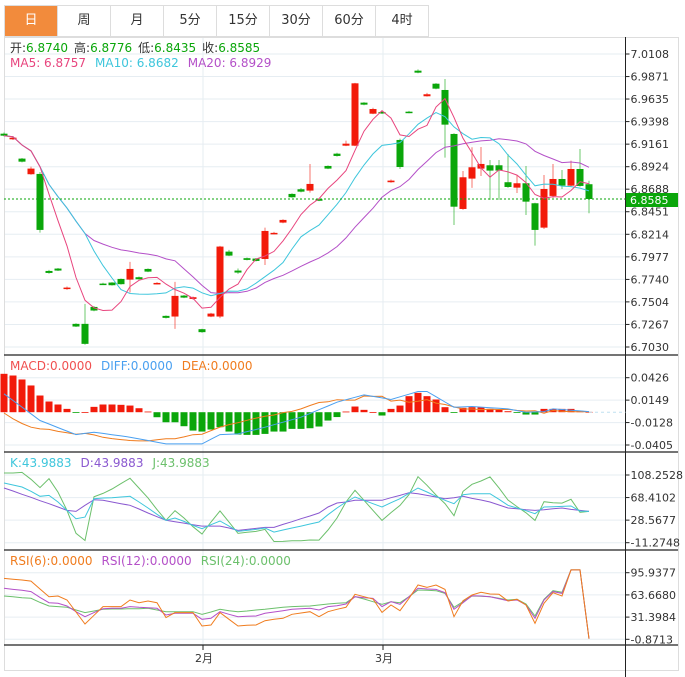 Image resolution: width=685 pixels, height=677 pixels. What do you see at coordinates (652, 423) in the screenshot?
I see `macd-tick-label: -0.0128` at bounding box center [652, 423].